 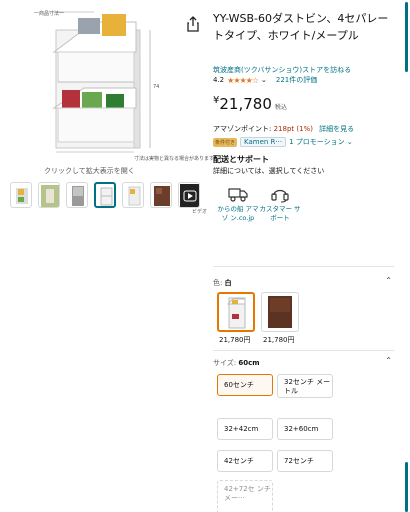 I want to click on price-tax-label: 税込, so click(x=280, y=107).